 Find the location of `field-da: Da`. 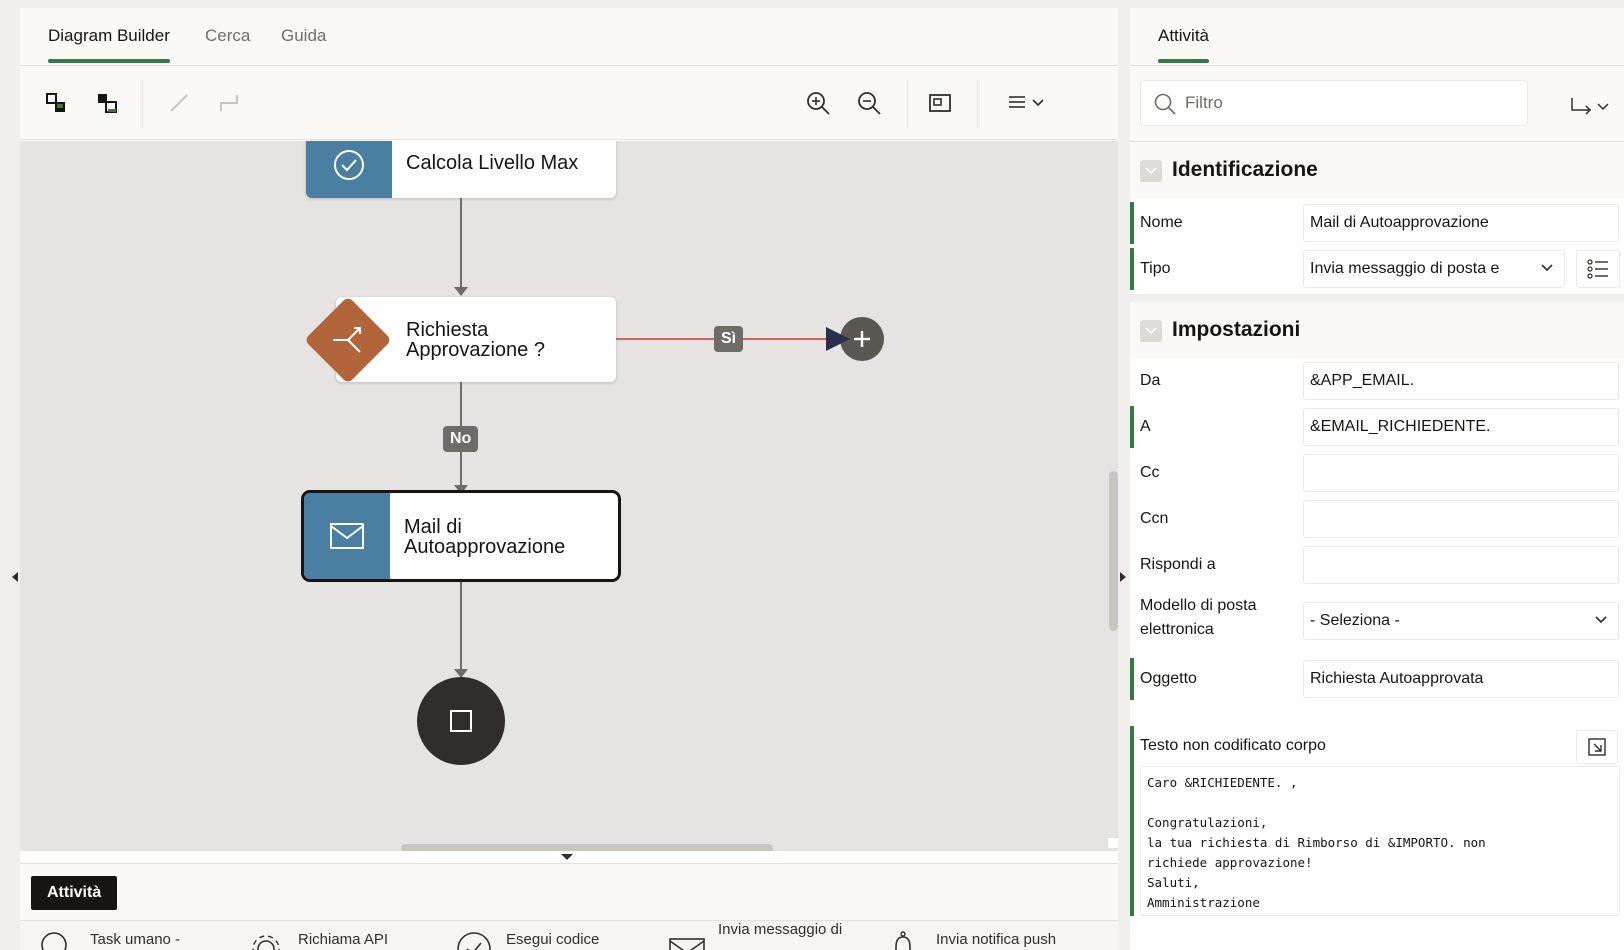

field-da: Da is located at coordinates (1377, 381).